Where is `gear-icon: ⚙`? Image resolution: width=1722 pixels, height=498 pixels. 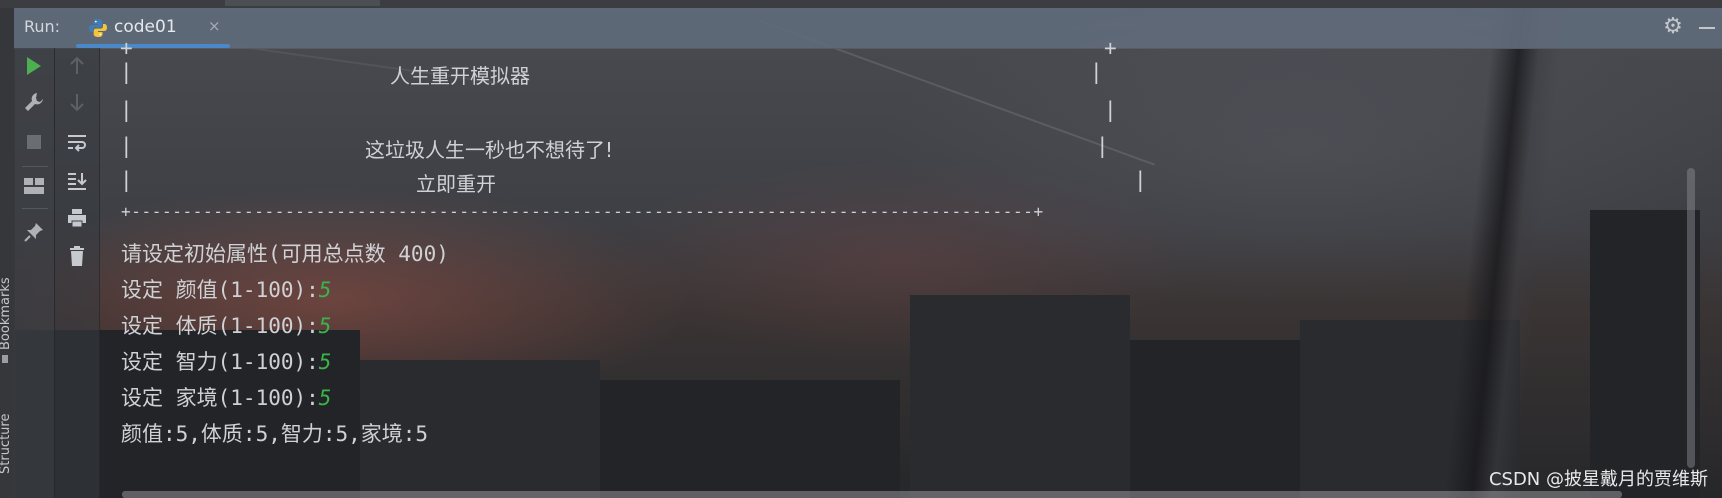
gear-icon: ⚙ is located at coordinates (1673, 27).